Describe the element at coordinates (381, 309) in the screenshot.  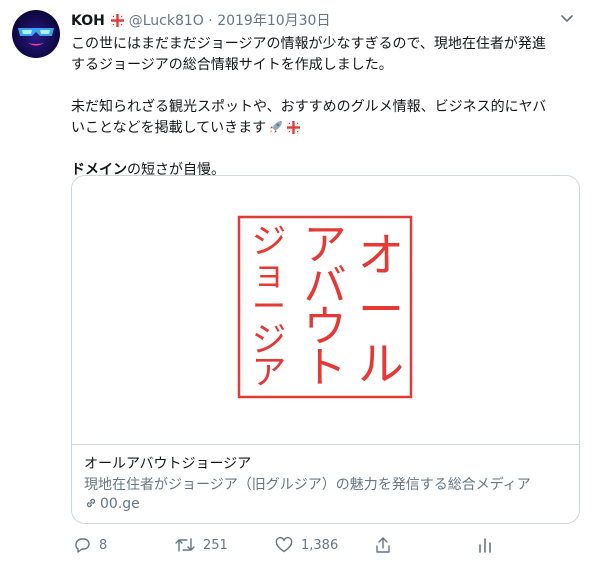
I see `seal-char: ー` at that location.